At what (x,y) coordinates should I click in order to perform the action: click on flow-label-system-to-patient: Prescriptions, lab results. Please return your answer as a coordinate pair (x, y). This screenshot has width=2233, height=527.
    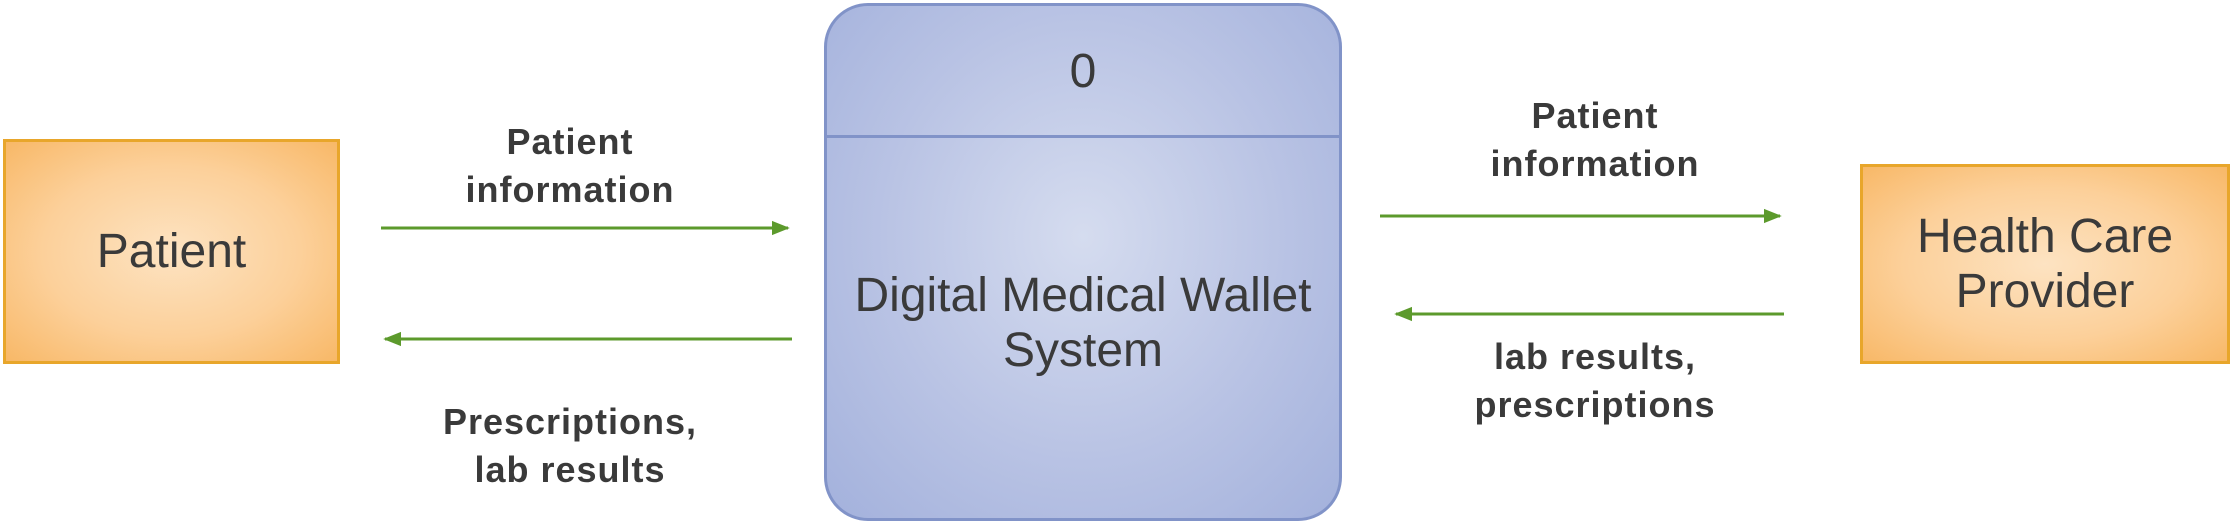
    Looking at the image, I should click on (570, 445).